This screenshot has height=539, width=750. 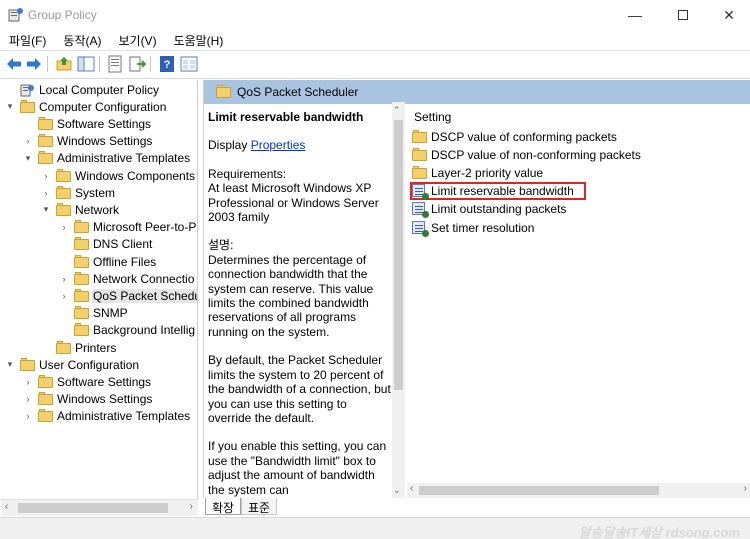 What do you see at coordinates (286, 117) in the screenshot?
I see `description-title: Limit reservable bandwidth` at bounding box center [286, 117].